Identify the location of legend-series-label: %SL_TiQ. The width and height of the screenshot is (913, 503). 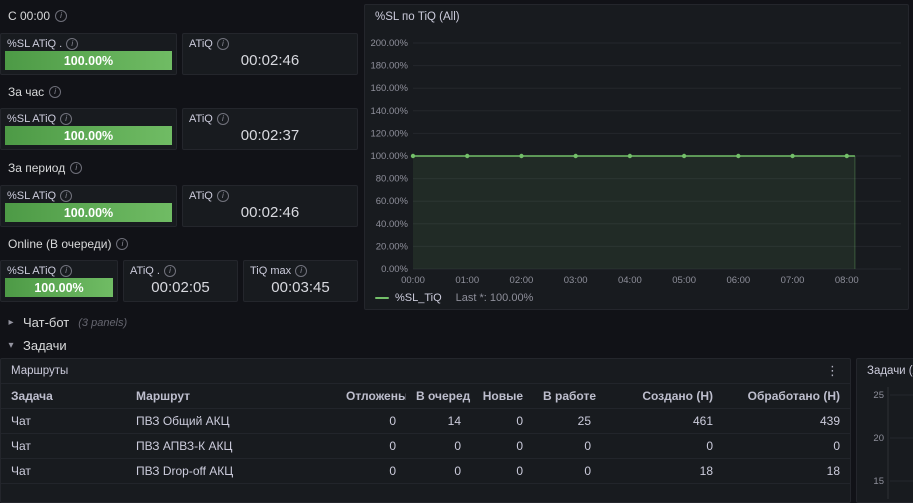
(418, 298).